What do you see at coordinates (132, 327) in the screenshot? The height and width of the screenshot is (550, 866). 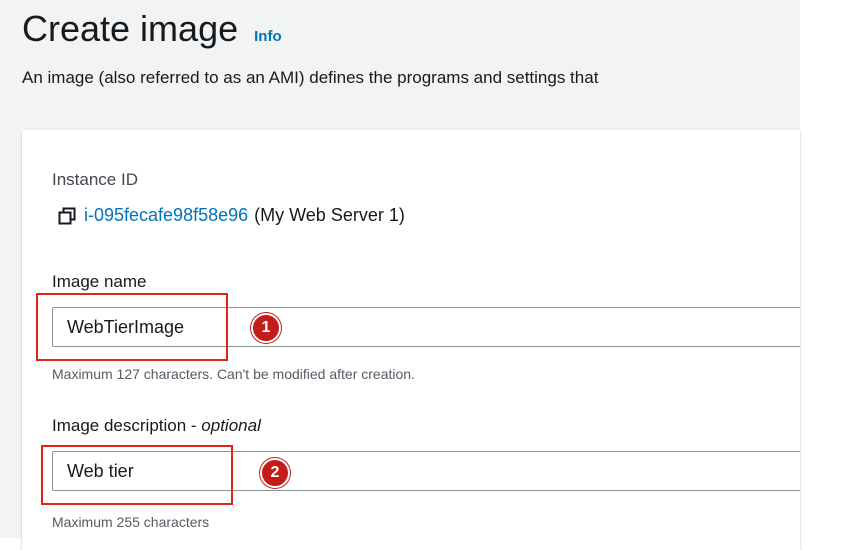 I see `image-name-highlight` at bounding box center [132, 327].